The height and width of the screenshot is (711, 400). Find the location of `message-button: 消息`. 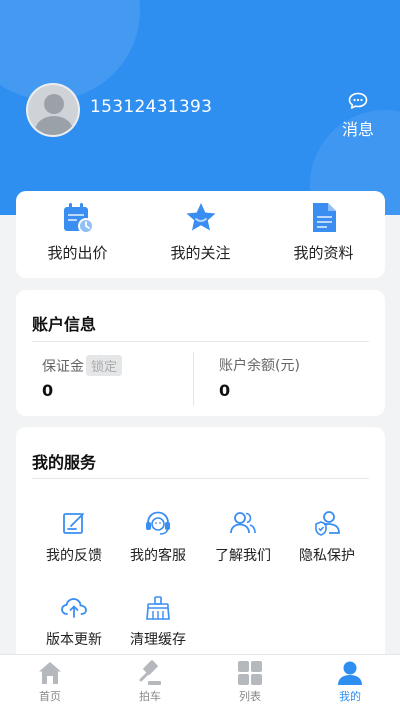

message-button: 消息 is located at coordinates (358, 116).